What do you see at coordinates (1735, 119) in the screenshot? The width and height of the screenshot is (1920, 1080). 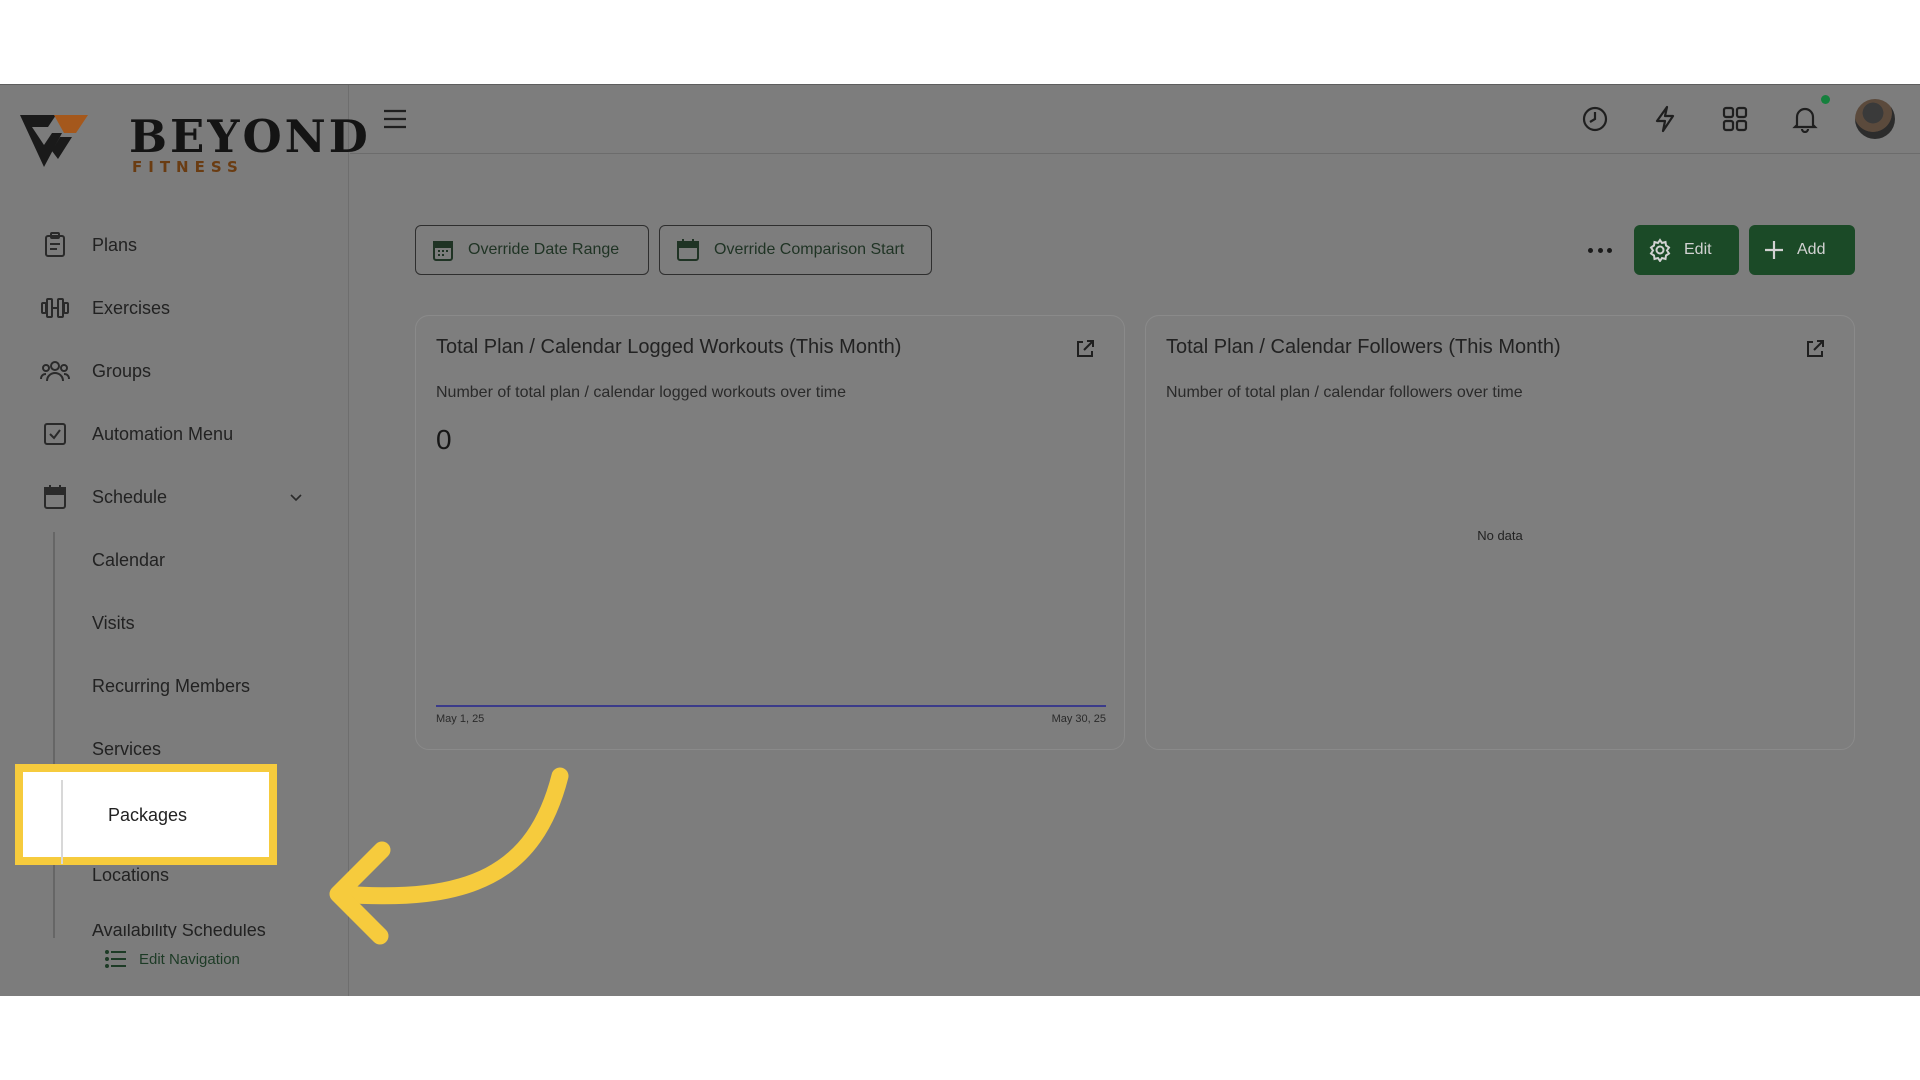 I see `apps-grid-icon` at bounding box center [1735, 119].